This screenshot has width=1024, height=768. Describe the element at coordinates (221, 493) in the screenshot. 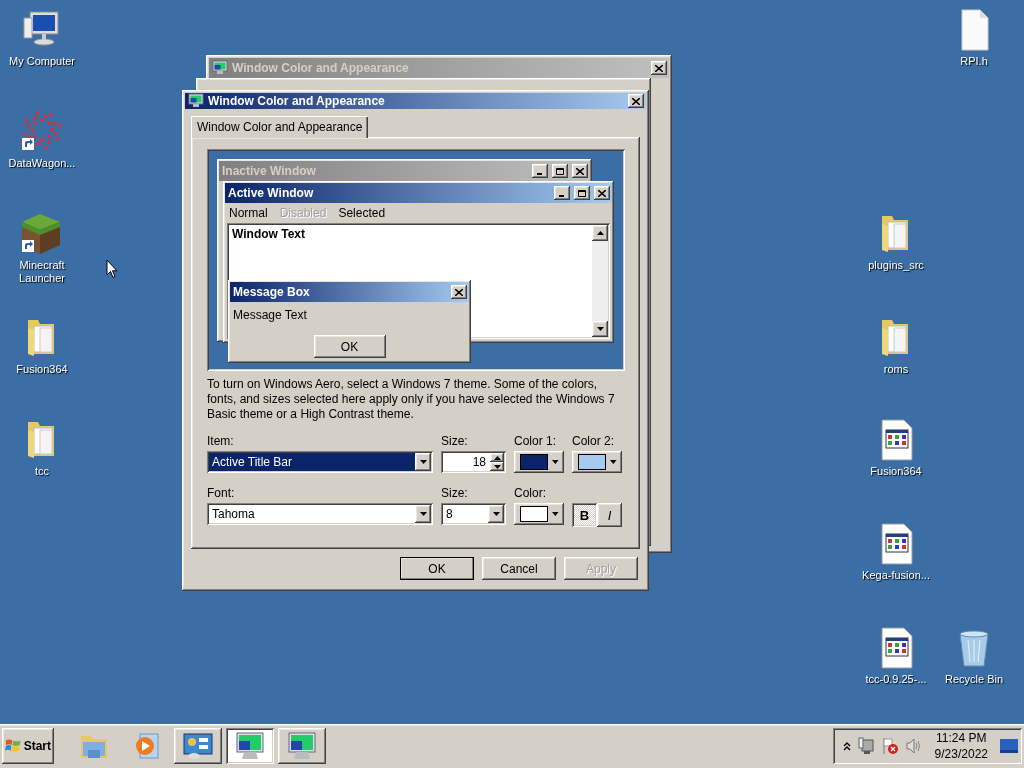

I see `field-label: Font:` at that location.